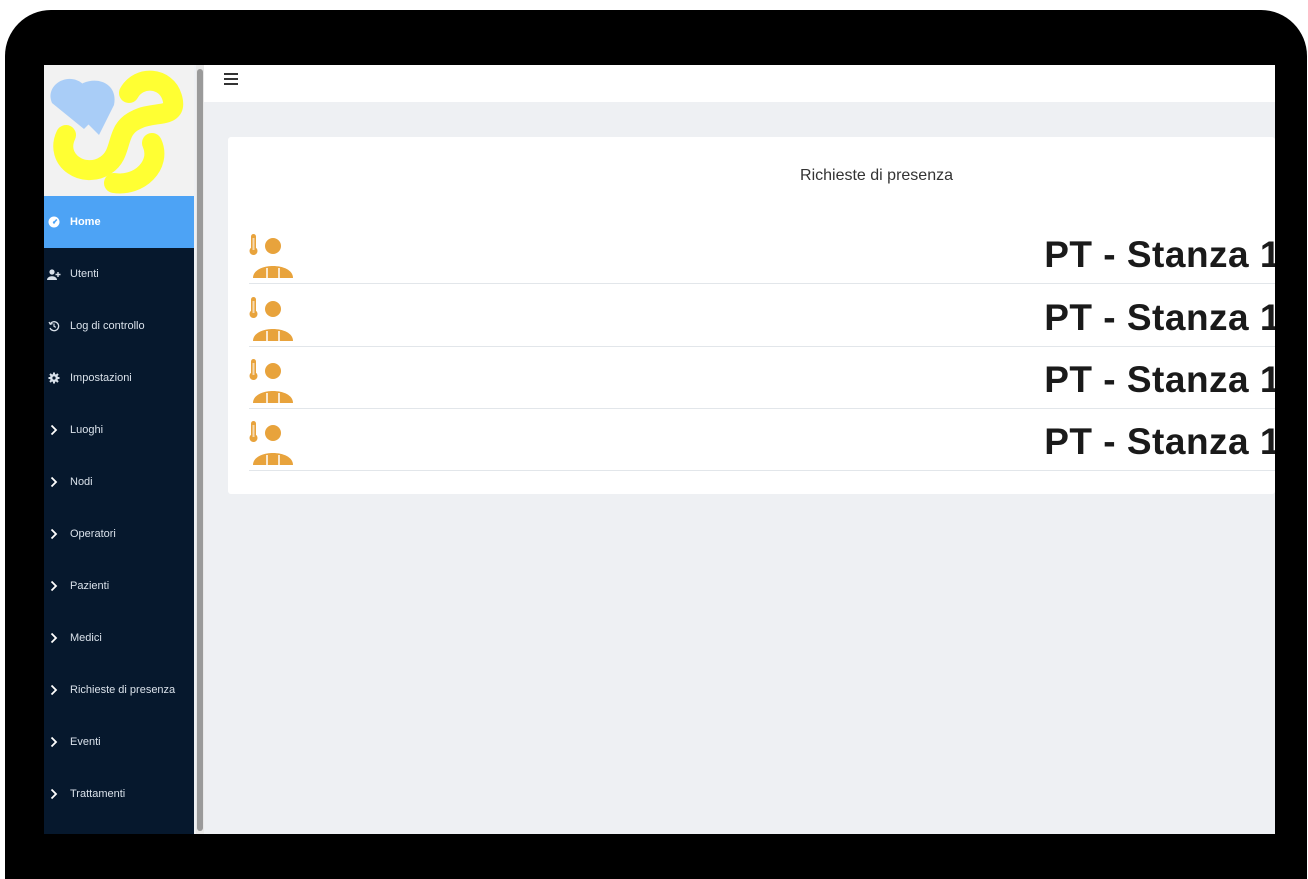 This screenshot has width=1308, height=879. Describe the element at coordinates (119, 430) in the screenshot. I see `sidebar-item-luoghi: Luoghi` at that location.